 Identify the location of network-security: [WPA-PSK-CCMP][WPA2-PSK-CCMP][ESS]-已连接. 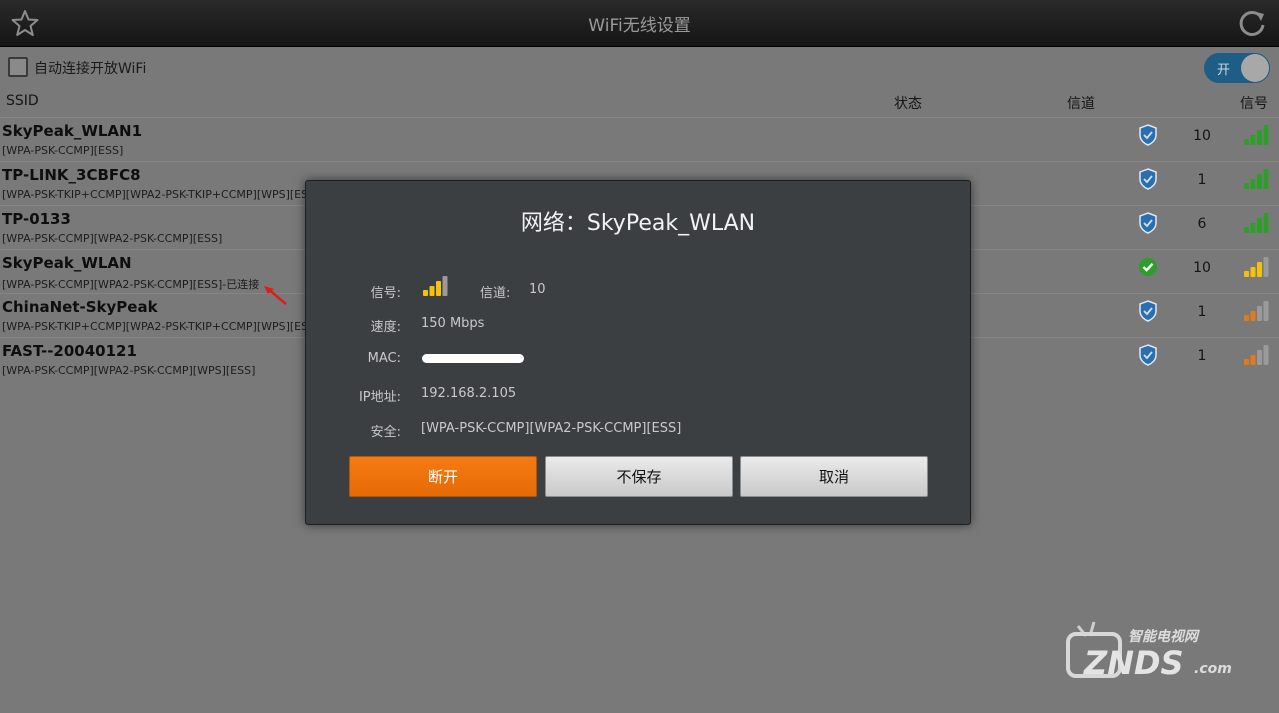
(131, 284).